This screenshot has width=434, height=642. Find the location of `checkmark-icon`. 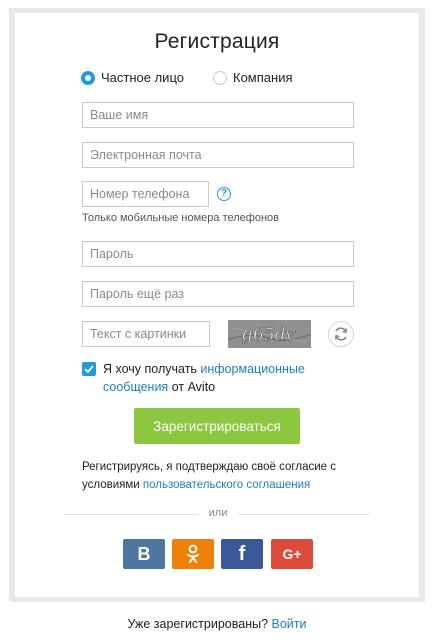

checkmark-icon is located at coordinates (89, 369).